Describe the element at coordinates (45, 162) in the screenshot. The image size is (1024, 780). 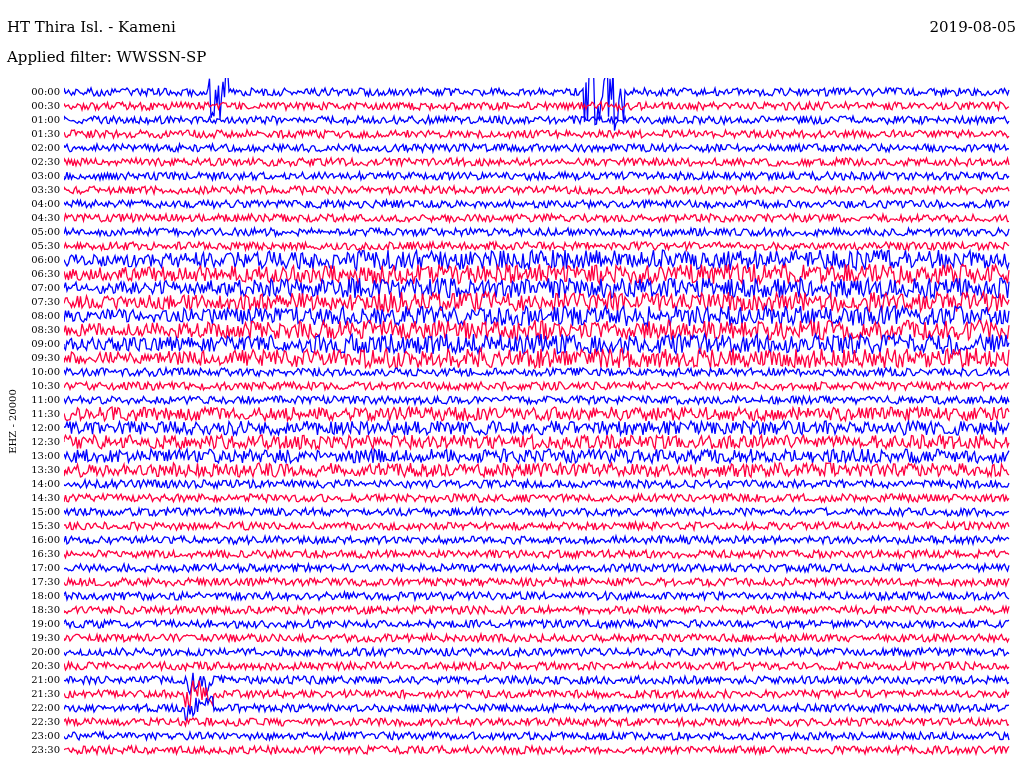
I see `time-label: 02:30` at that location.